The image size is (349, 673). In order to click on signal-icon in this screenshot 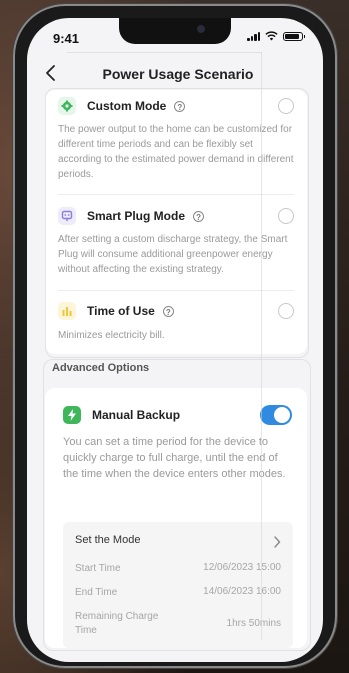, I will do `click(253, 36)`.